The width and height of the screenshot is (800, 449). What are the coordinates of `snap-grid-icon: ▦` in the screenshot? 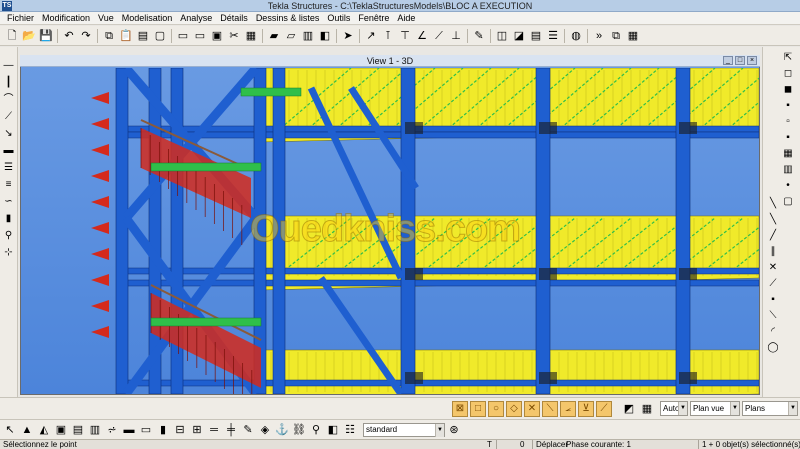 It's located at (647, 409).